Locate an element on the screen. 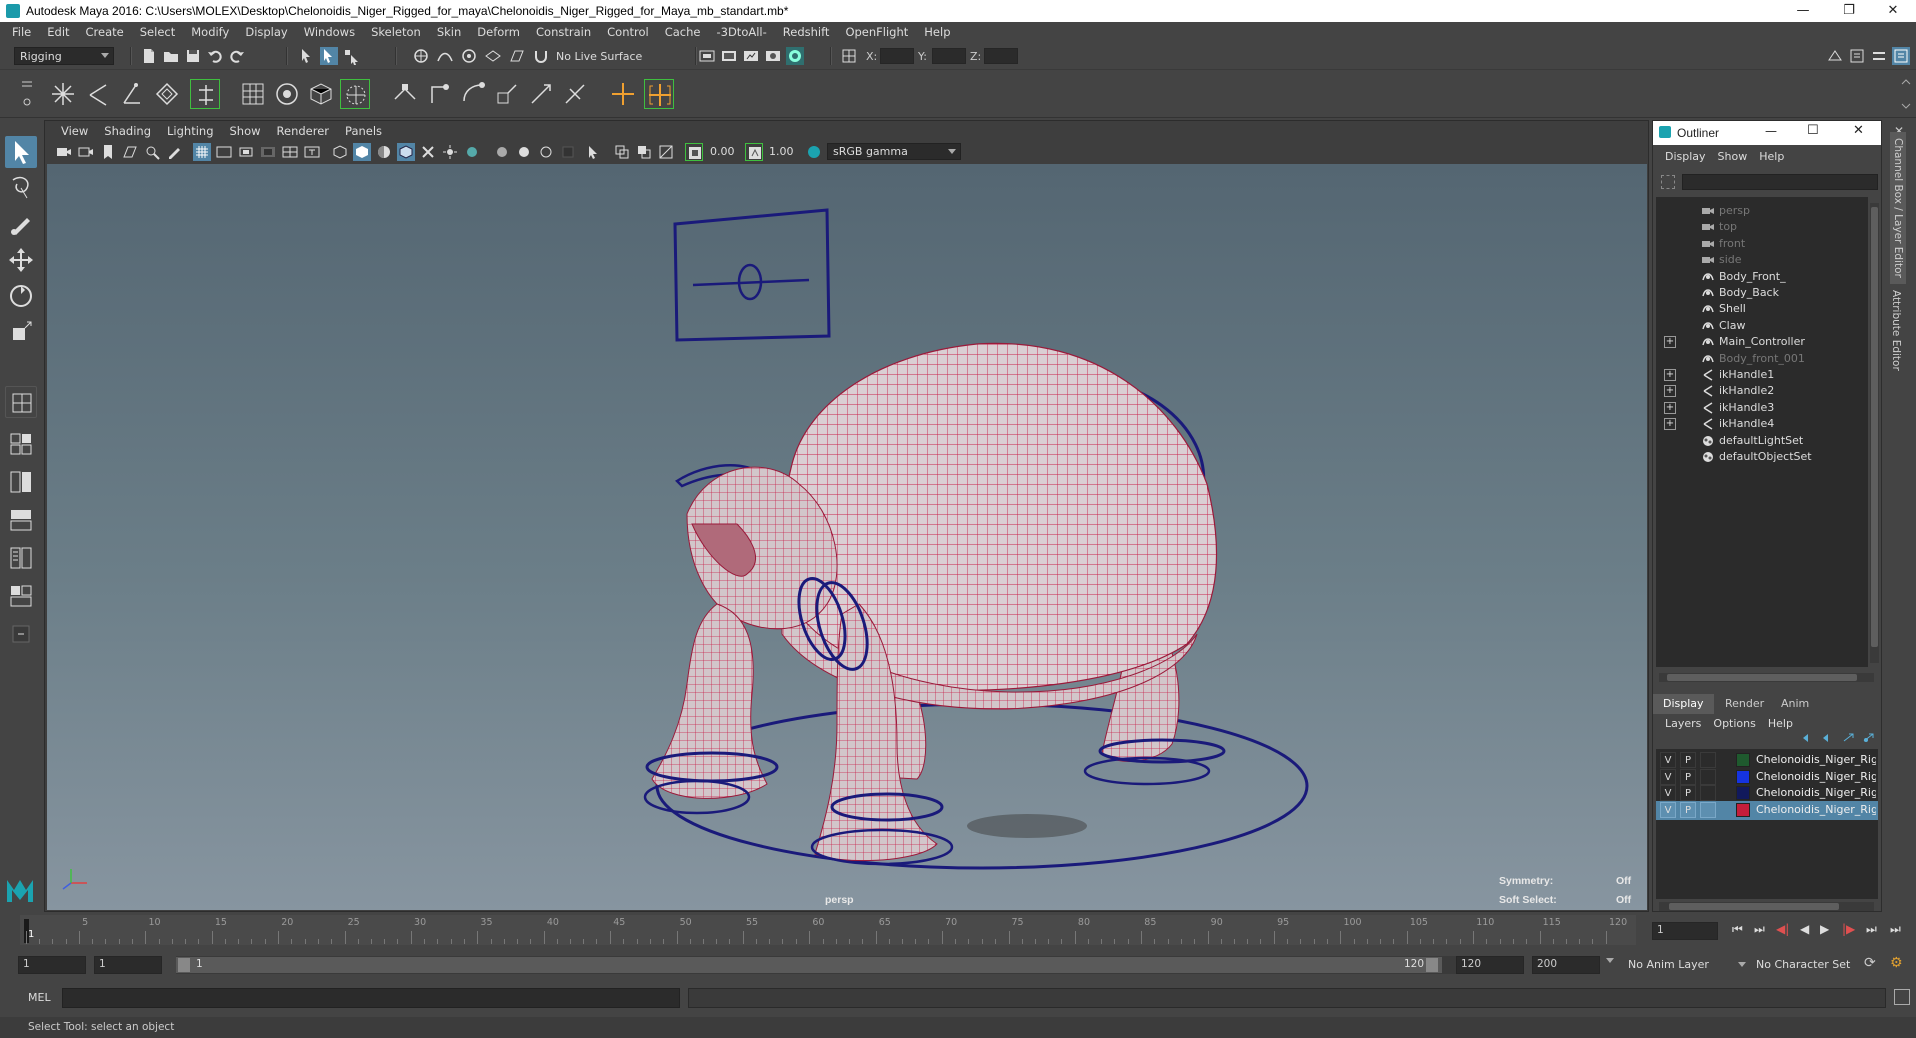 This screenshot has height=1038, width=1916. y-field is located at coordinates (949, 56).